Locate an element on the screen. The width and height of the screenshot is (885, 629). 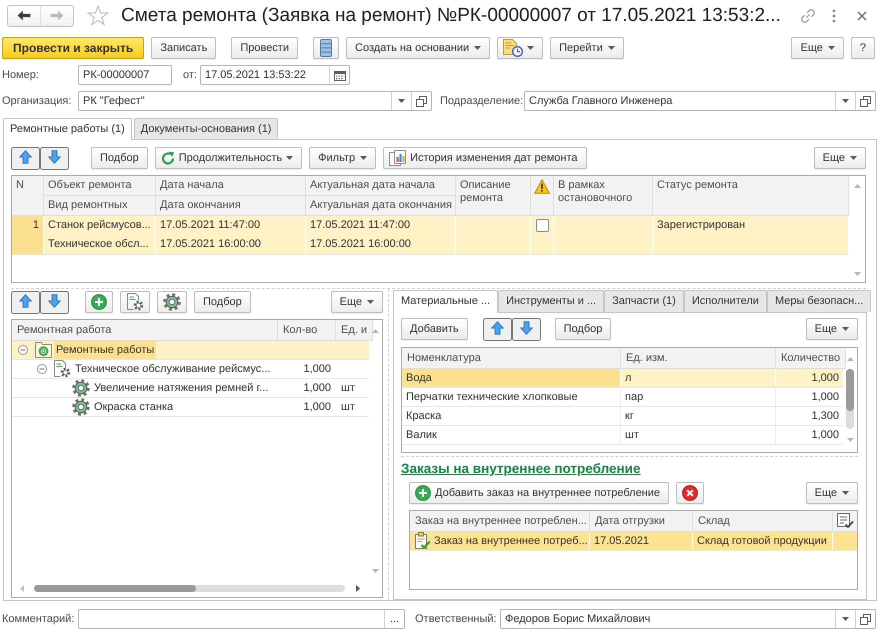
primary-button: Провести и закрыть is located at coordinates (73, 48).